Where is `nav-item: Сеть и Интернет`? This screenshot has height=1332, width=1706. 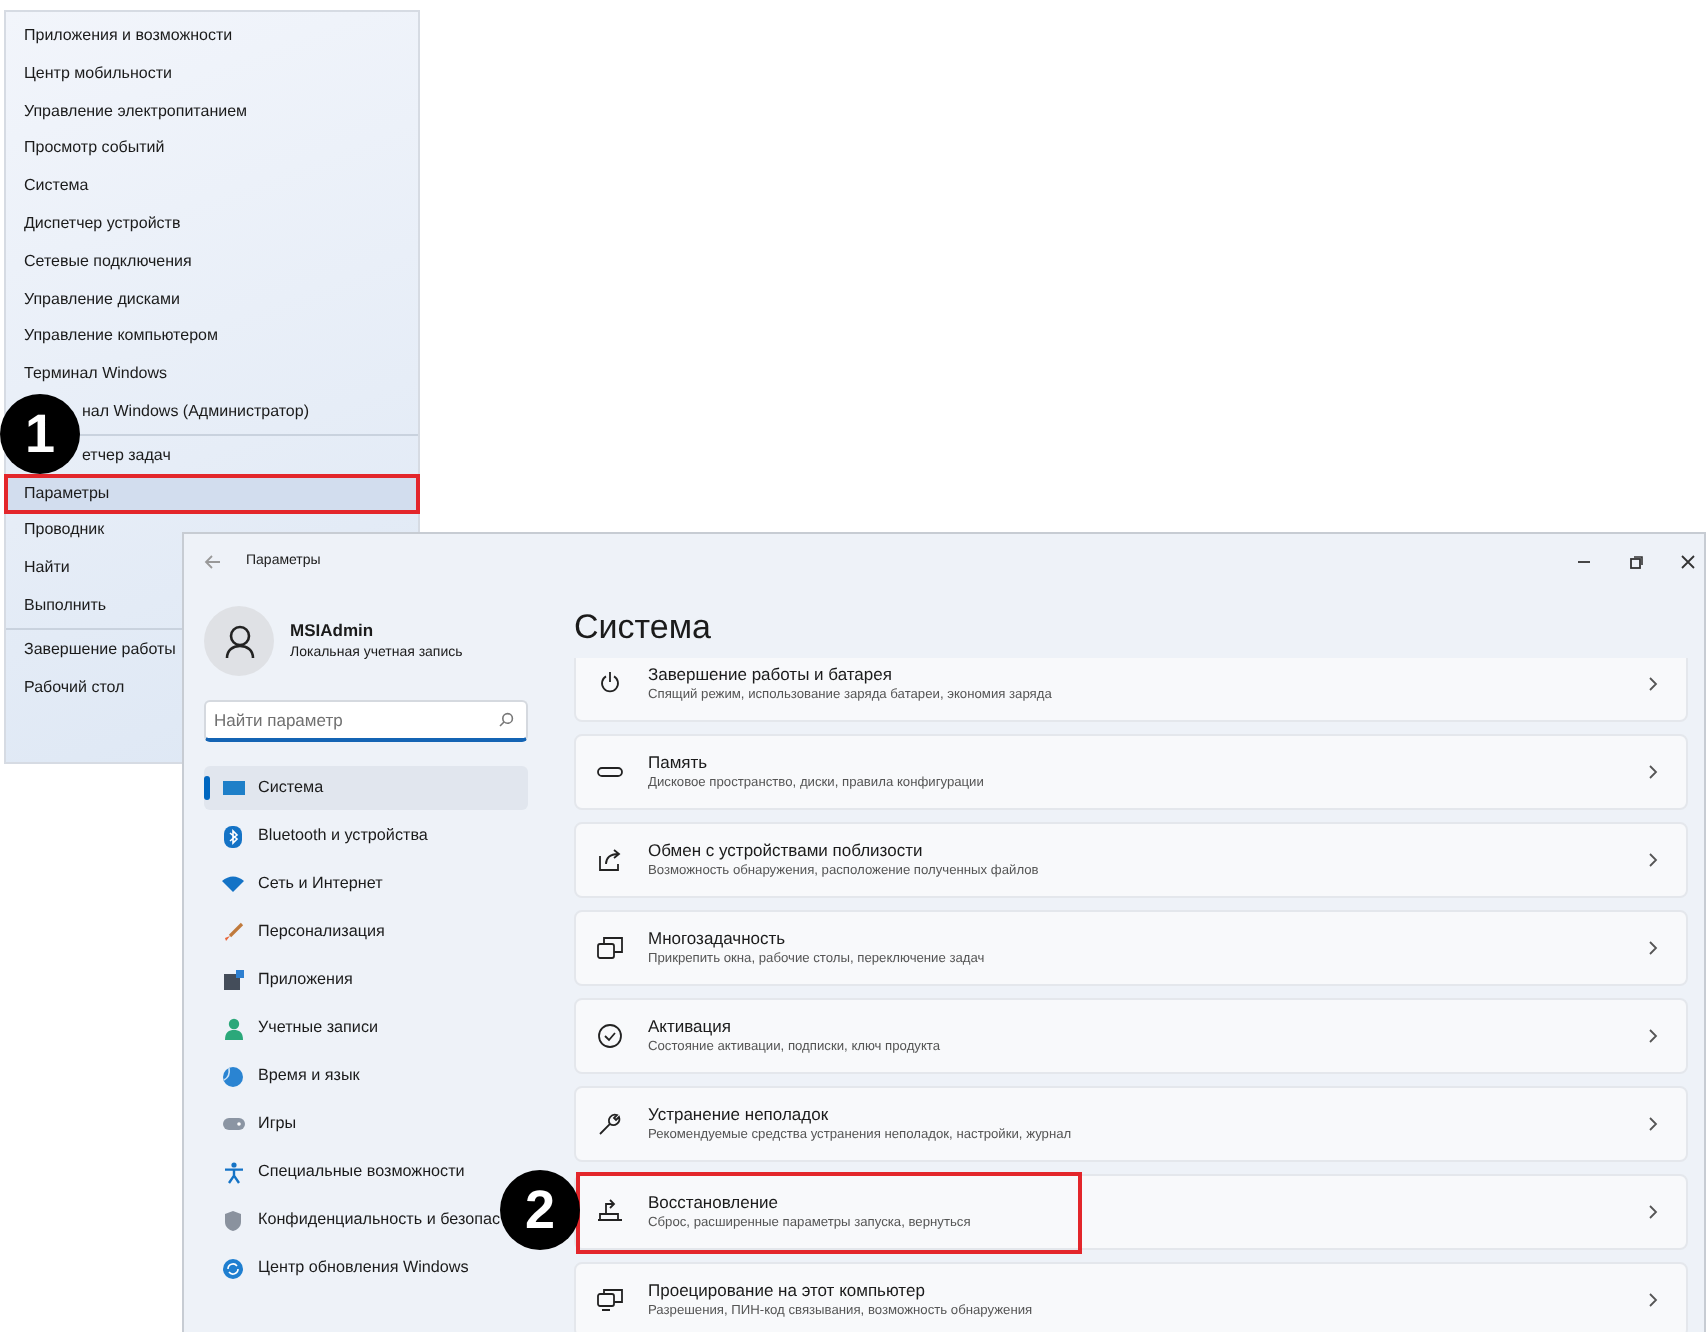 nav-item: Сеть и Интернет is located at coordinates (296, 884).